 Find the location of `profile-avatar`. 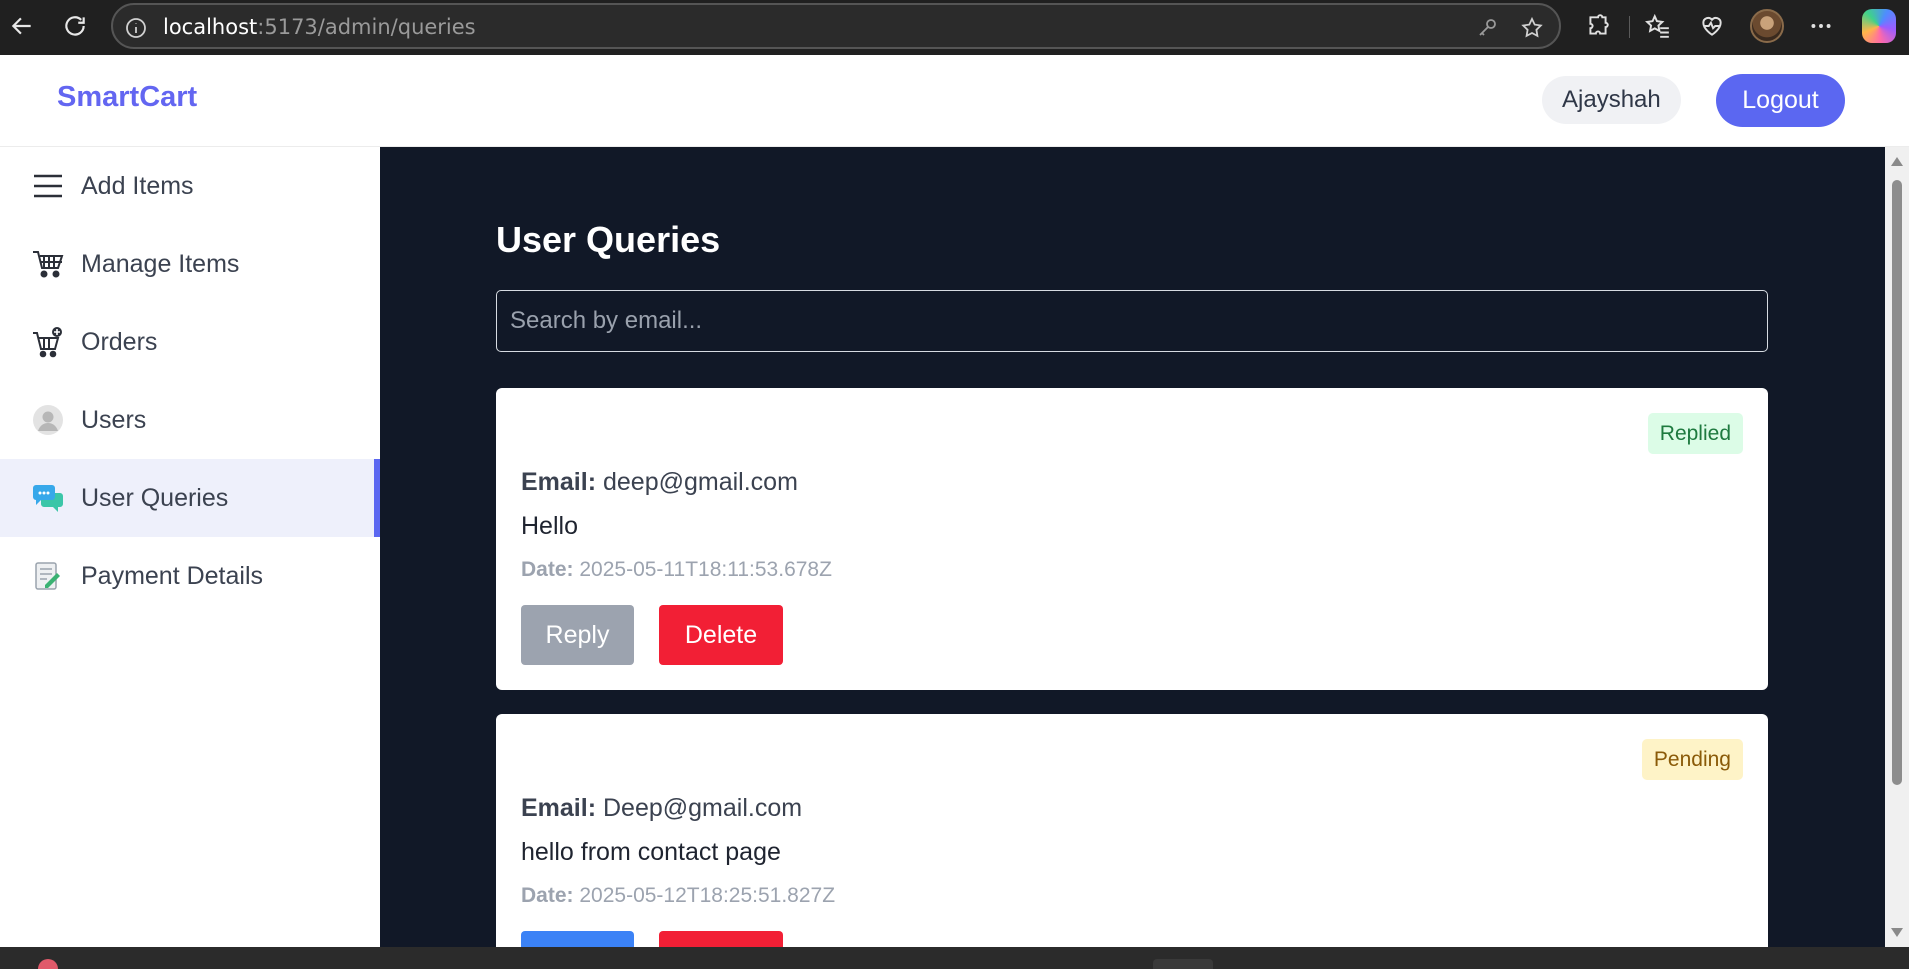

profile-avatar is located at coordinates (1767, 26).